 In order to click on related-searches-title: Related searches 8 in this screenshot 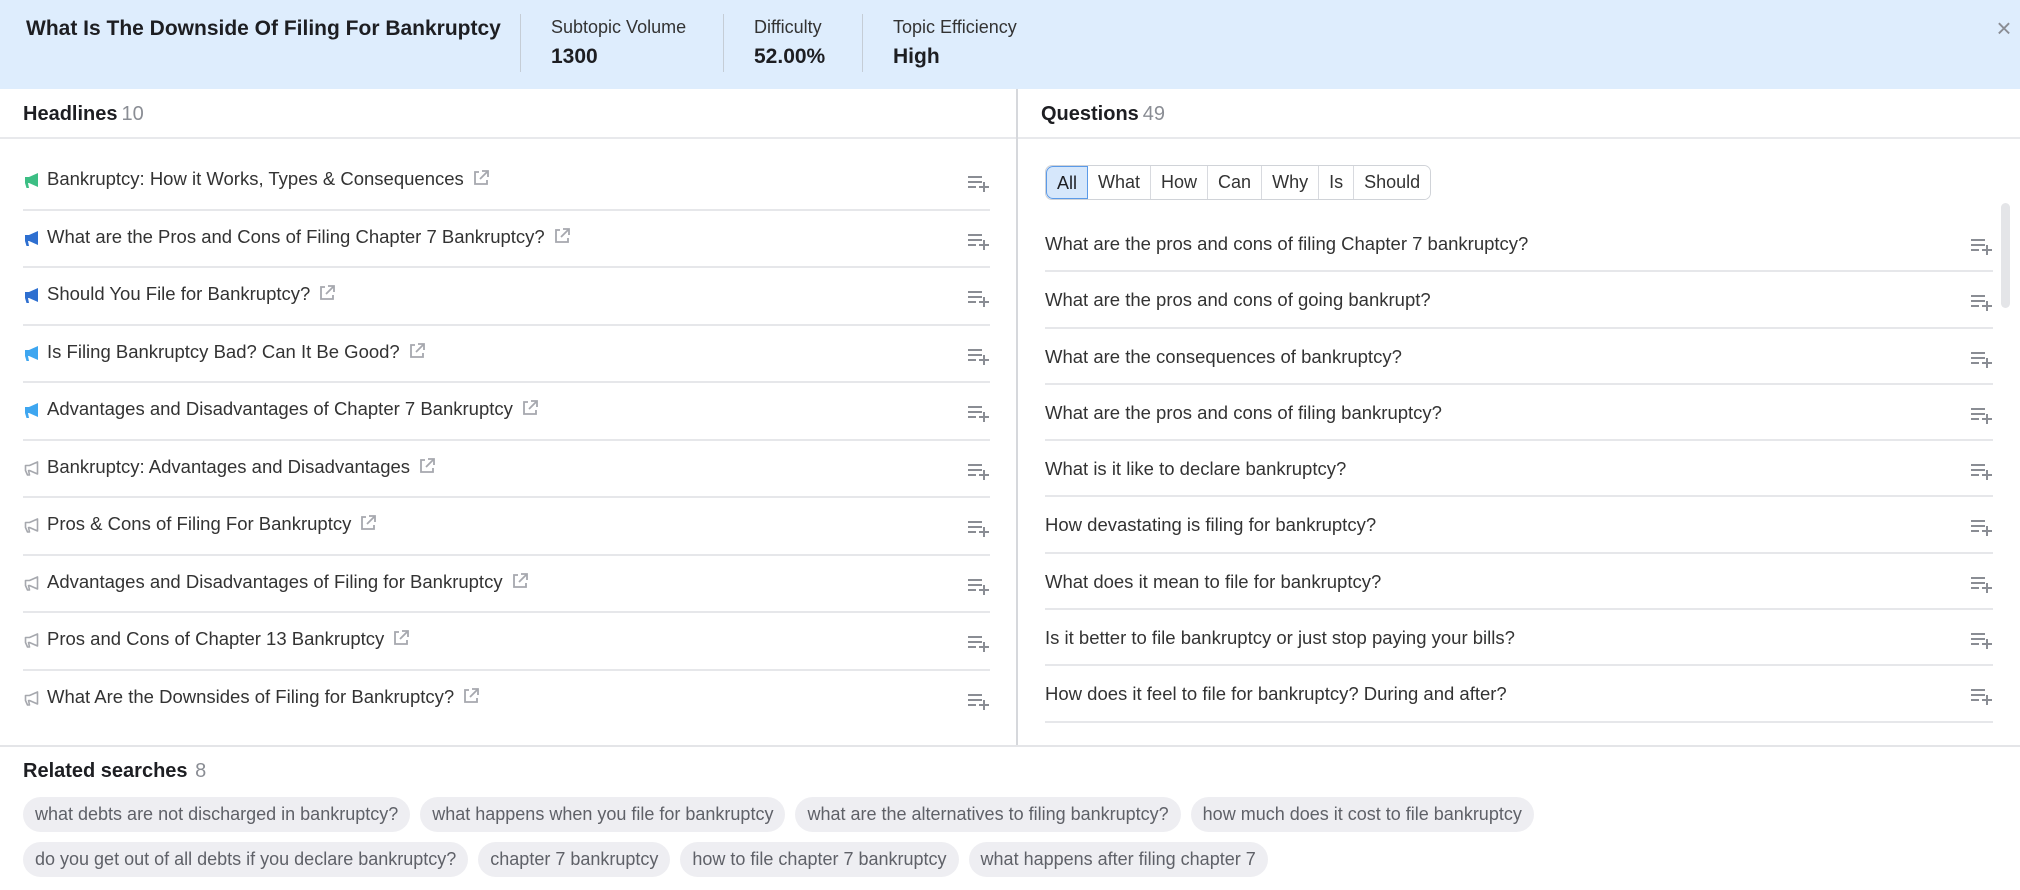, I will do `click(114, 771)`.